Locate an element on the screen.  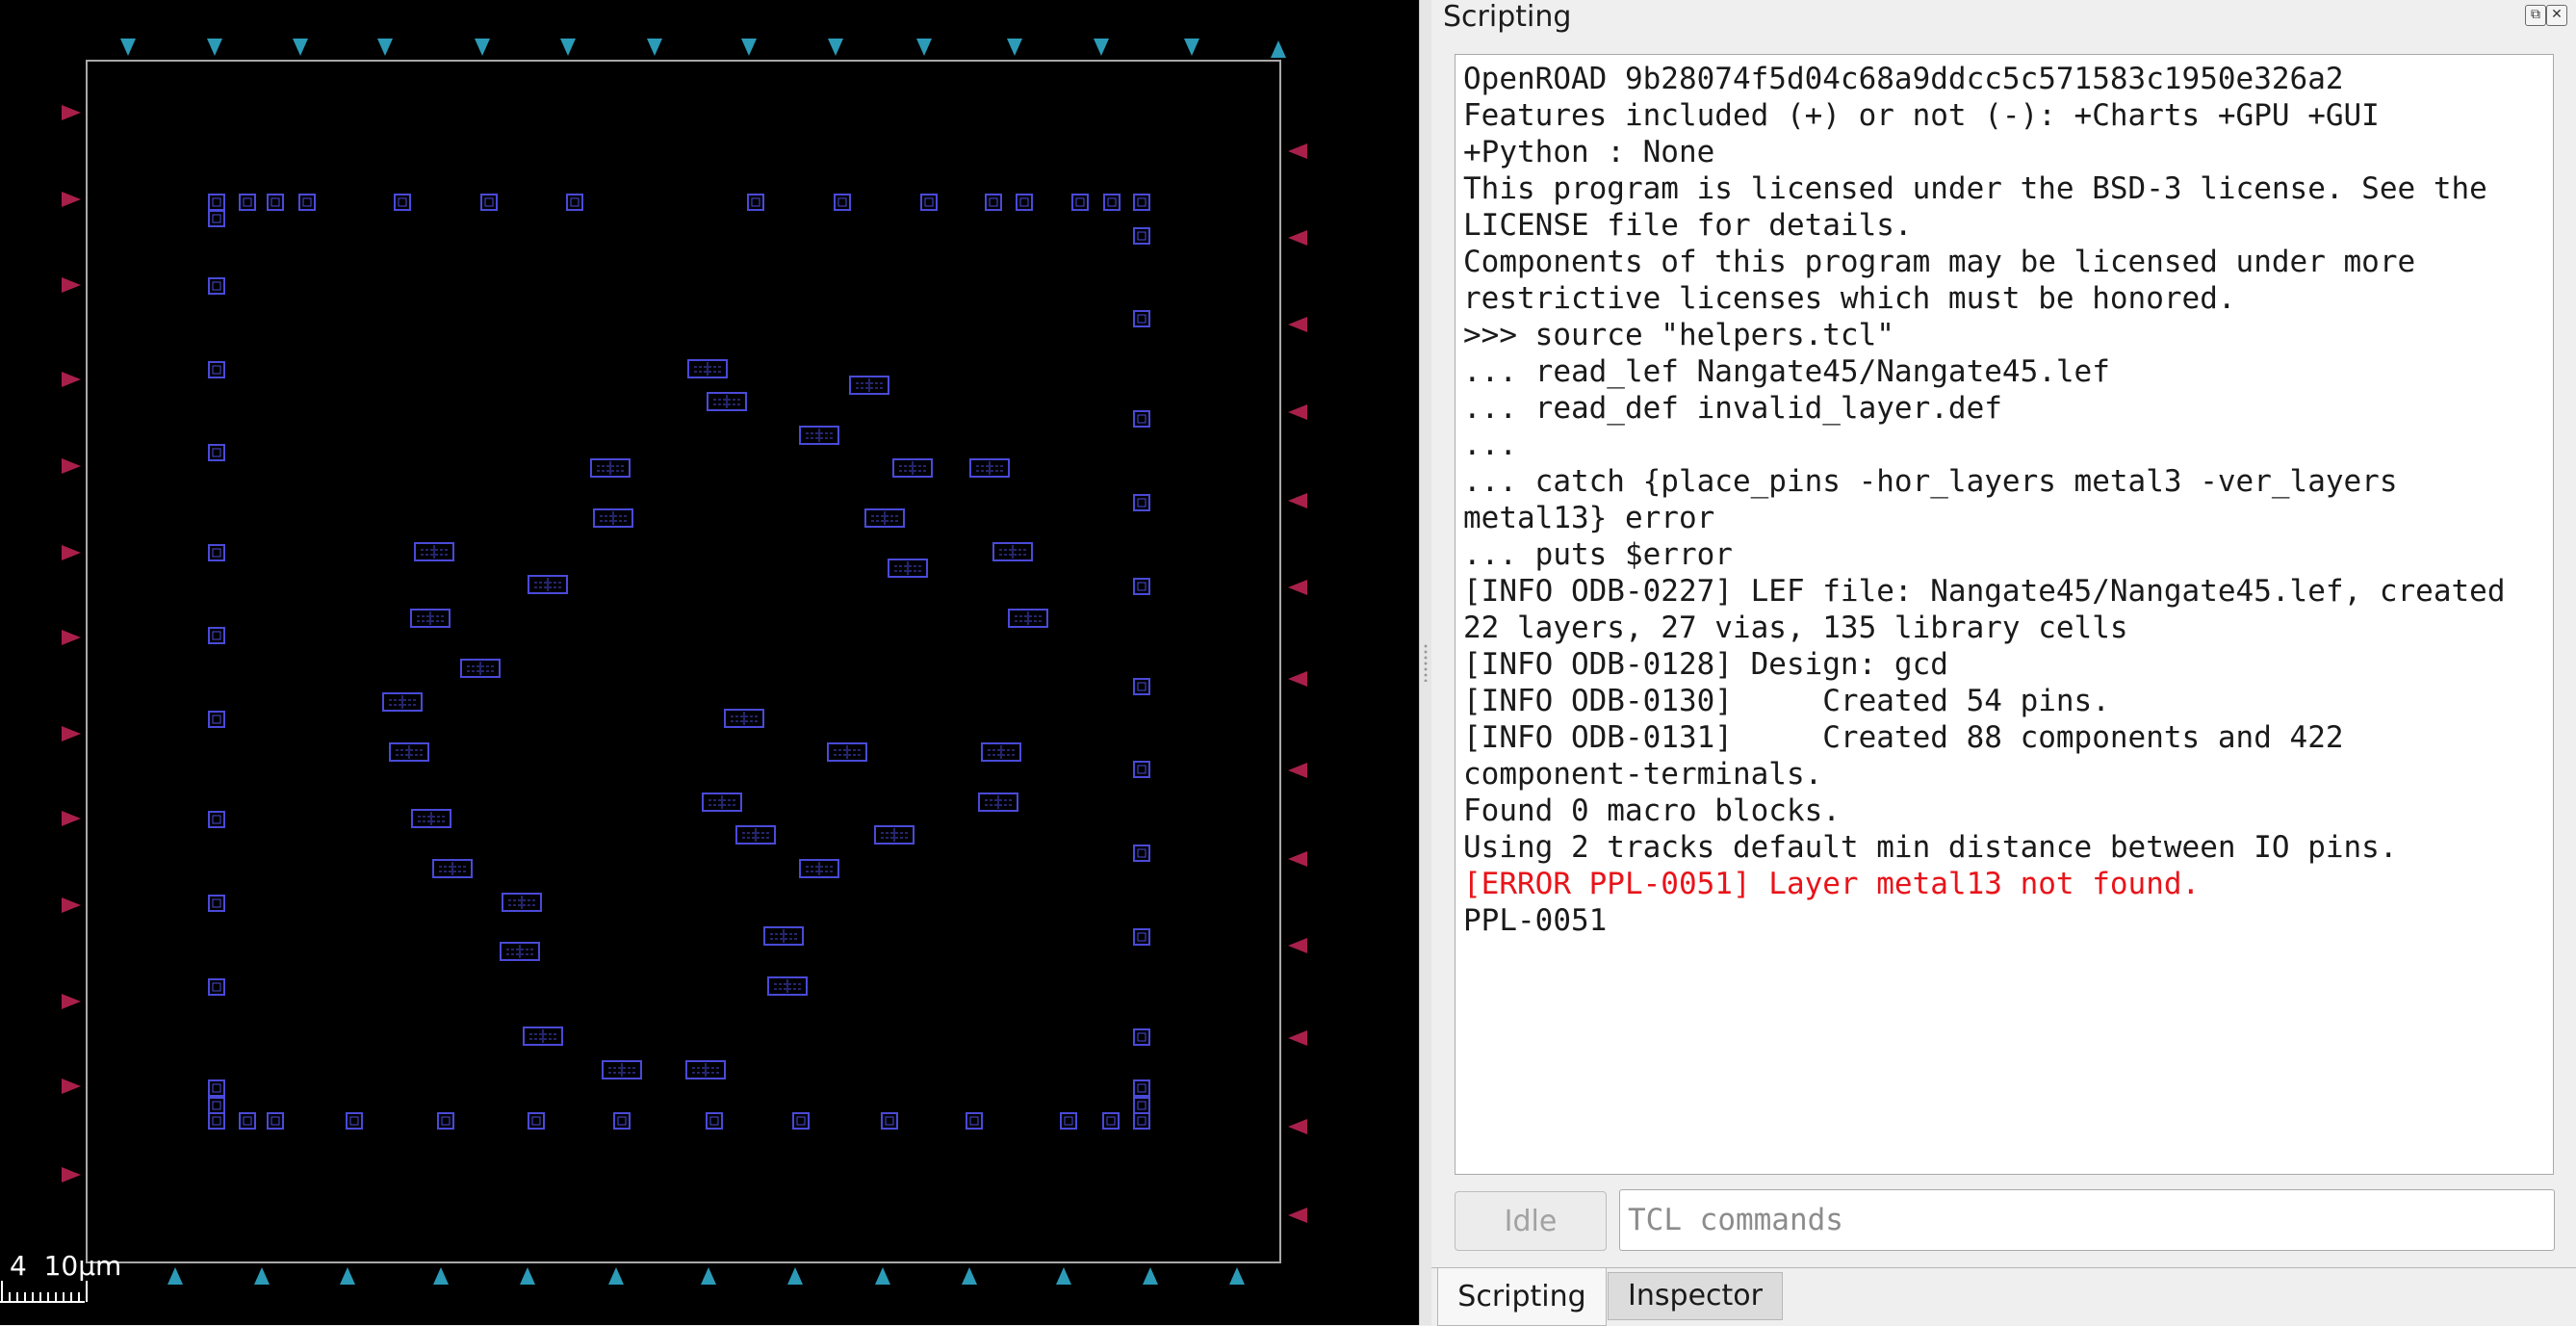
panel-splitter is located at coordinates (1425, 662).